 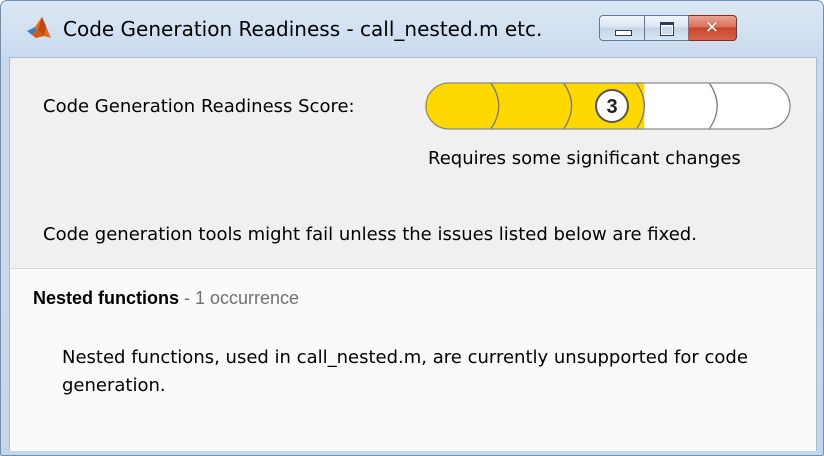 I want to click on issue-header: Nested functions - 1 occurrence, so click(x=166, y=298).